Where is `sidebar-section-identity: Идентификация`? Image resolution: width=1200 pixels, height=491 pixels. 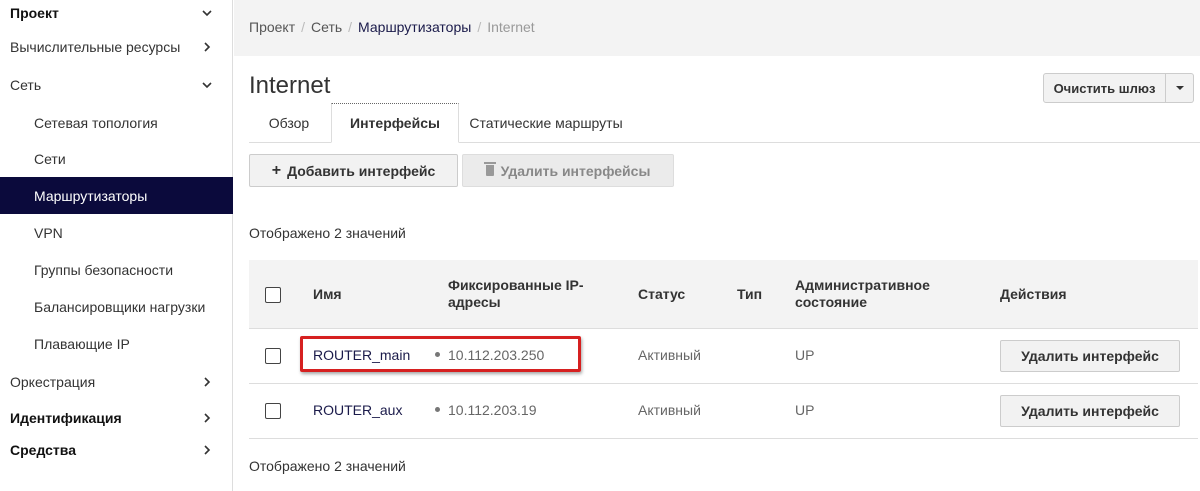 sidebar-section-identity: Идентификация is located at coordinates (116, 418).